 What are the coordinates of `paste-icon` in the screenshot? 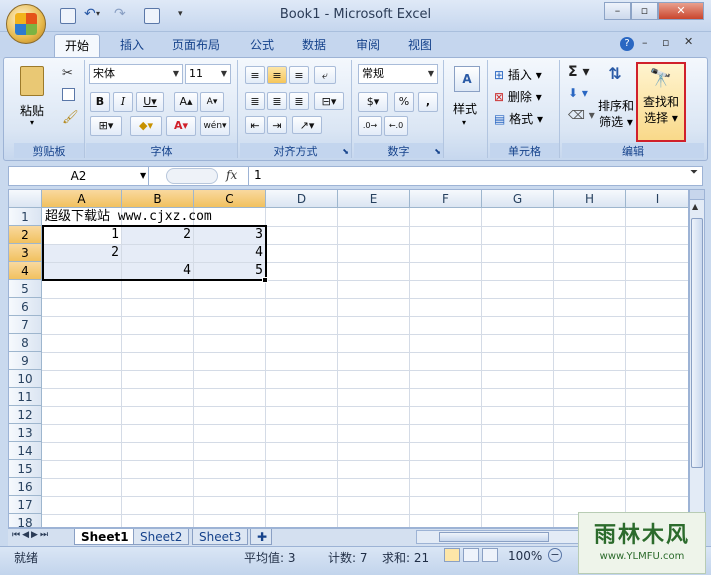 It's located at (32, 81).